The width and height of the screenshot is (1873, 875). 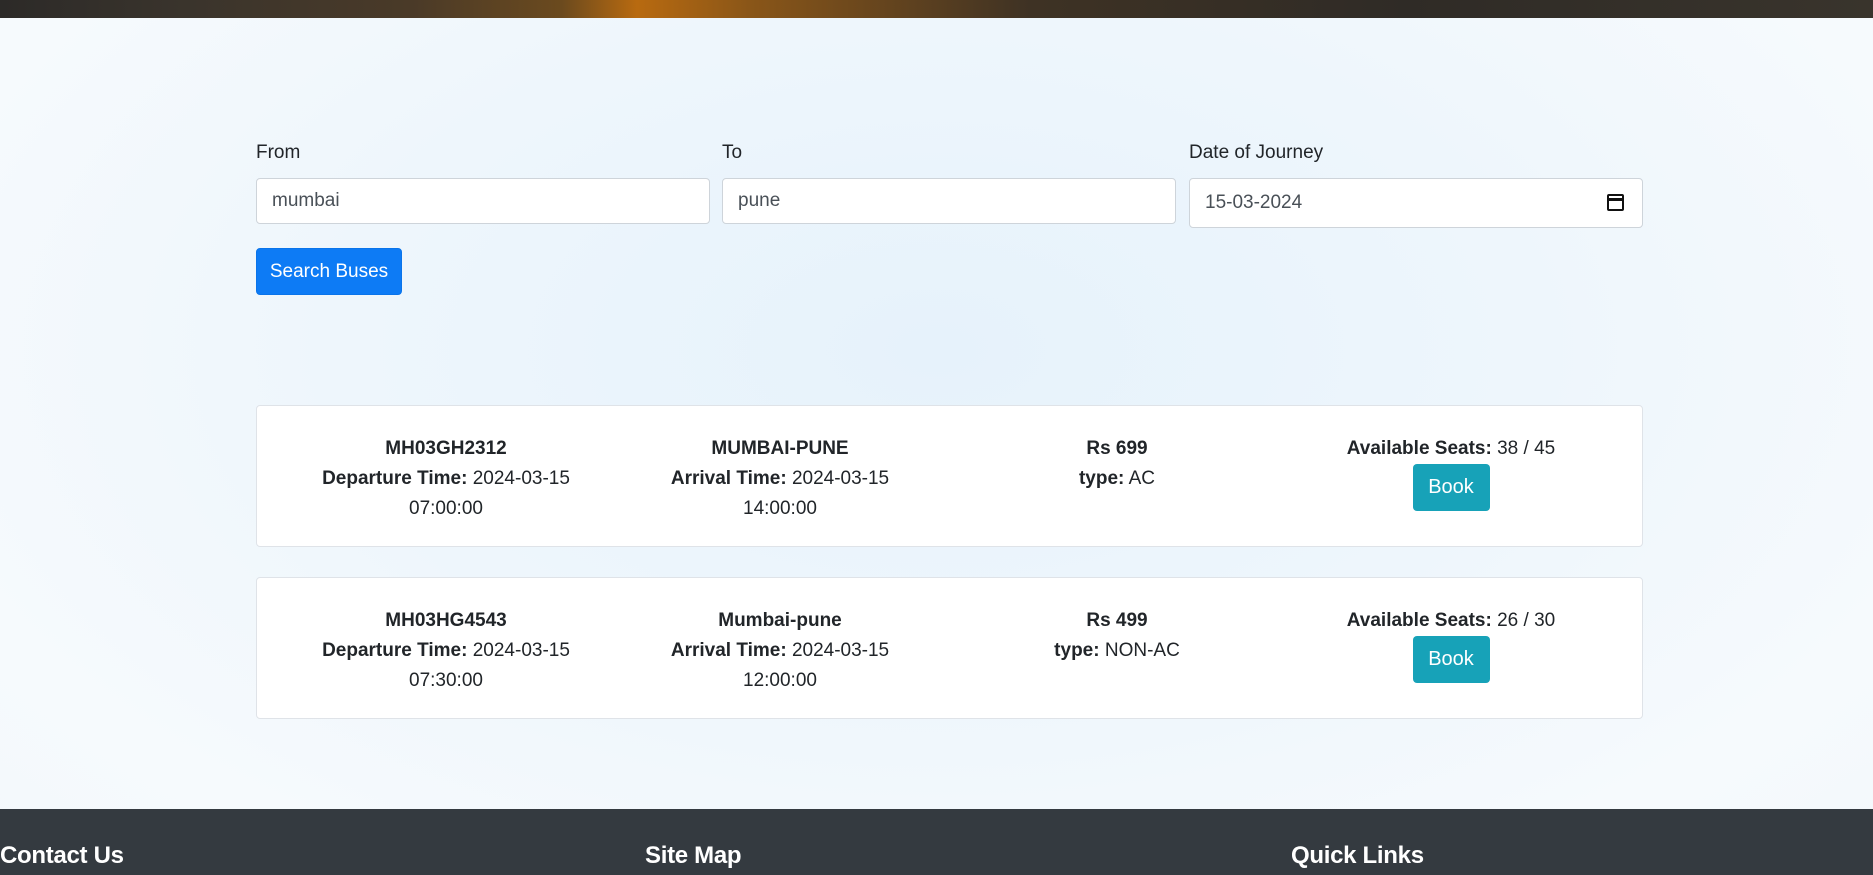 I want to click on site-footer: Contact Us Site Map Quick Links, so click(x=936, y=842).